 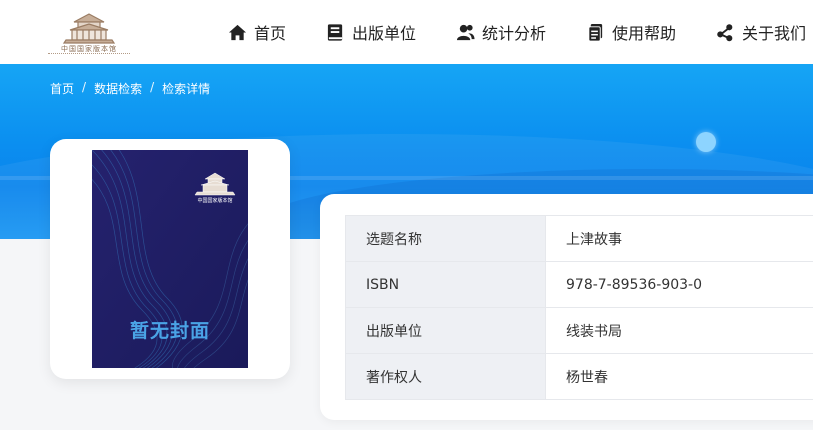 I want to click on cover-logo-text: 中国国家版本馆, so click(x=214, y=200).